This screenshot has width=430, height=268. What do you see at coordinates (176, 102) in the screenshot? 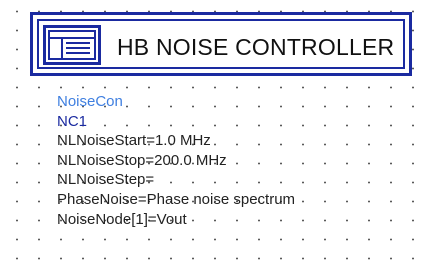
I see `component-name-label: NoiseCon` at bounding box center [176, 102].